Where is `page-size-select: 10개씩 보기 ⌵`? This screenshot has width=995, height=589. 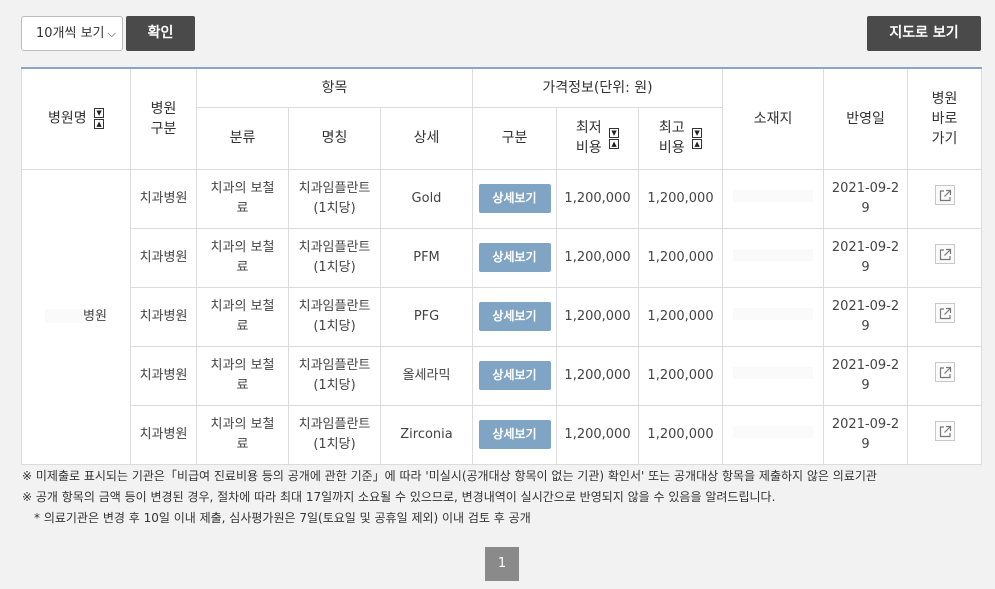 page-size-select: 10개씩 보기 ⌵ is located at coordinates (72, 33).